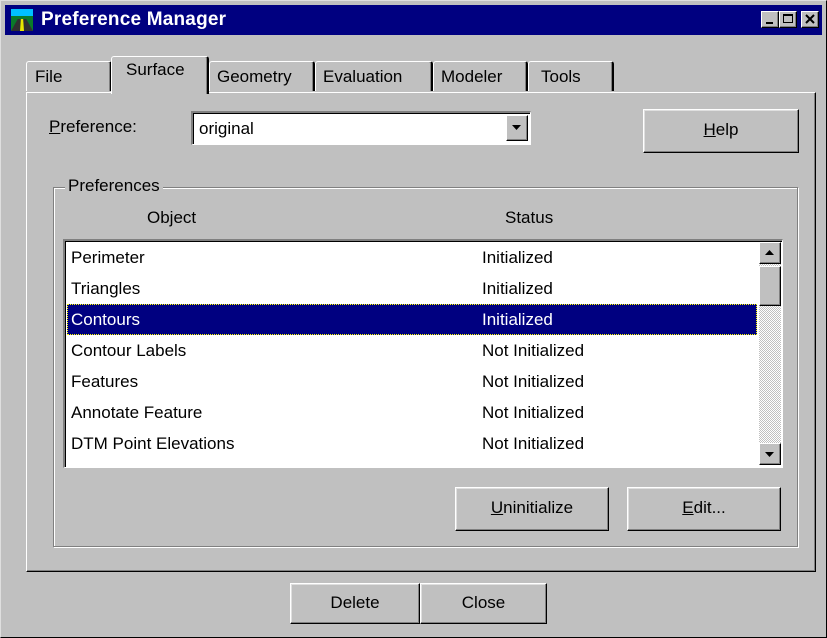 The image size is (827, 638). What do you see at coordinates (770, 353) in the screenshot?
I see `list-scrollbar` at bounding box center [770, 353].